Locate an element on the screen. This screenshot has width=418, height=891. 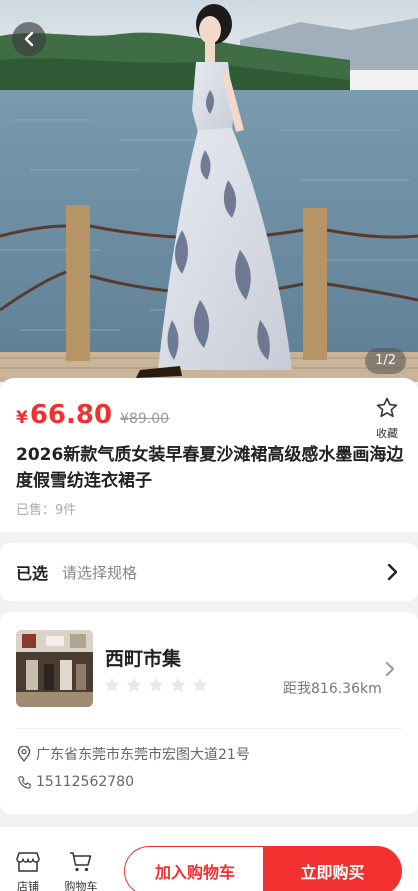
cart-label: 购物车 is located at coordinates (81, 885).